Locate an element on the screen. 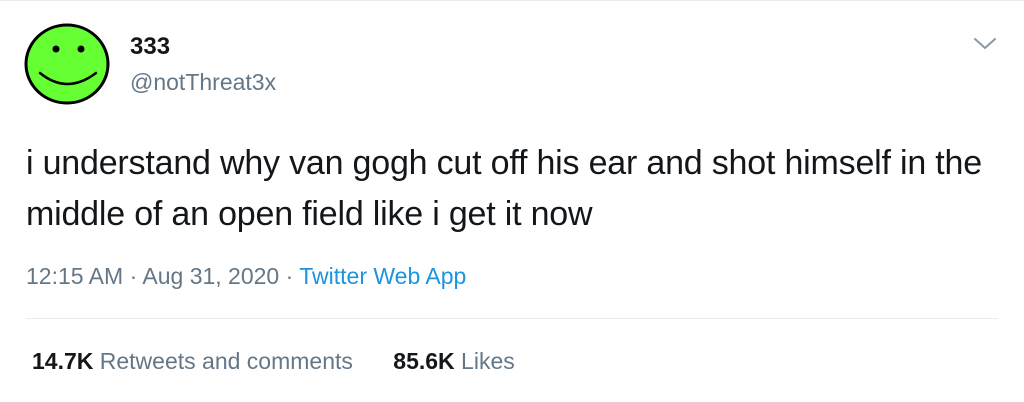  likes-label: Likes is located at coordinates (488, 361).